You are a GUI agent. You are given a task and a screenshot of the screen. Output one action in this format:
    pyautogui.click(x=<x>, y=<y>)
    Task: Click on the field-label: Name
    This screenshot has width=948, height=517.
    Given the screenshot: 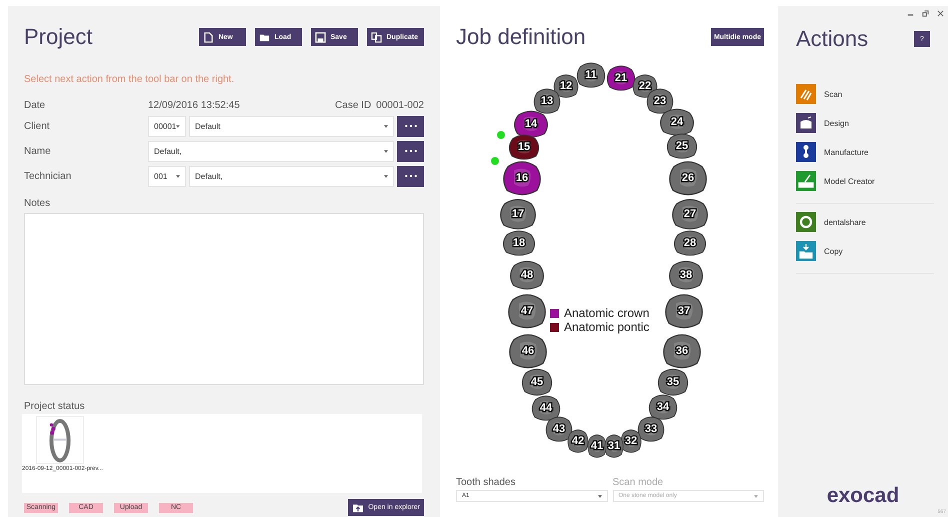 What is the action you would take?
    pyautogui.click(x=38, y=151)
    